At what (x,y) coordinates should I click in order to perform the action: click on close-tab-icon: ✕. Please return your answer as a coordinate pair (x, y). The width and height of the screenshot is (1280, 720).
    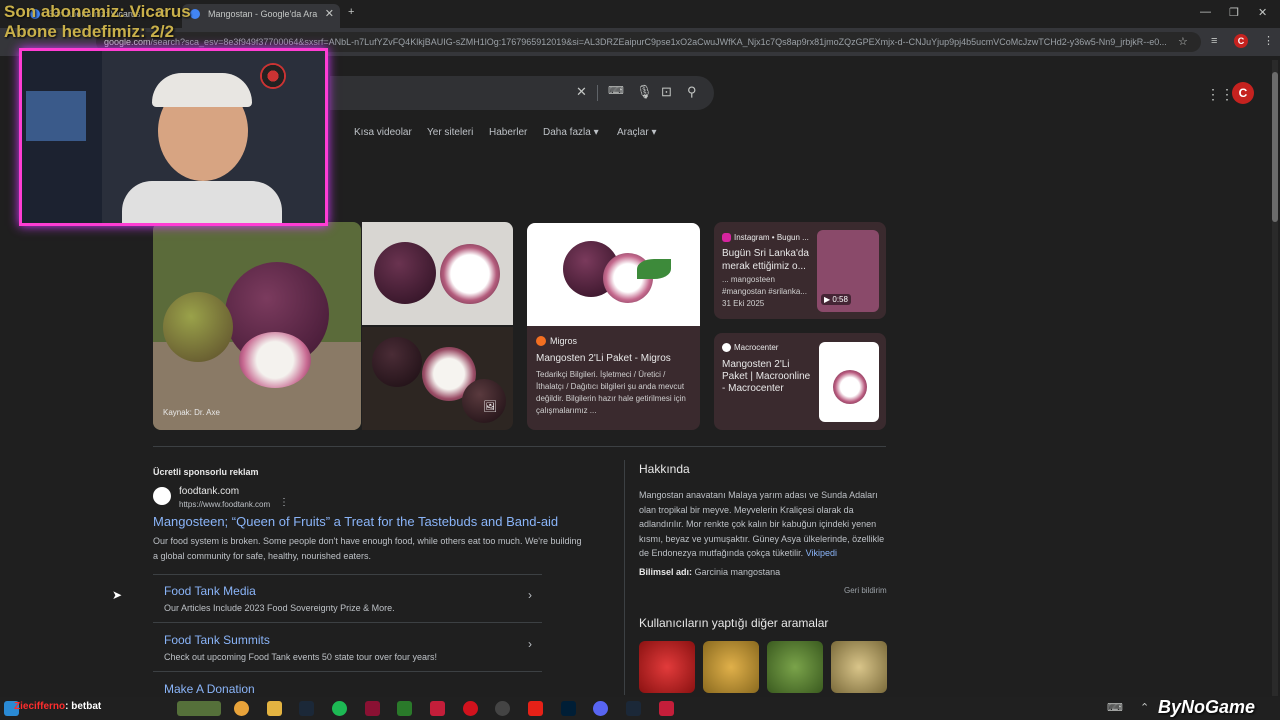
    Looking at the image, I should click on (329, 14).